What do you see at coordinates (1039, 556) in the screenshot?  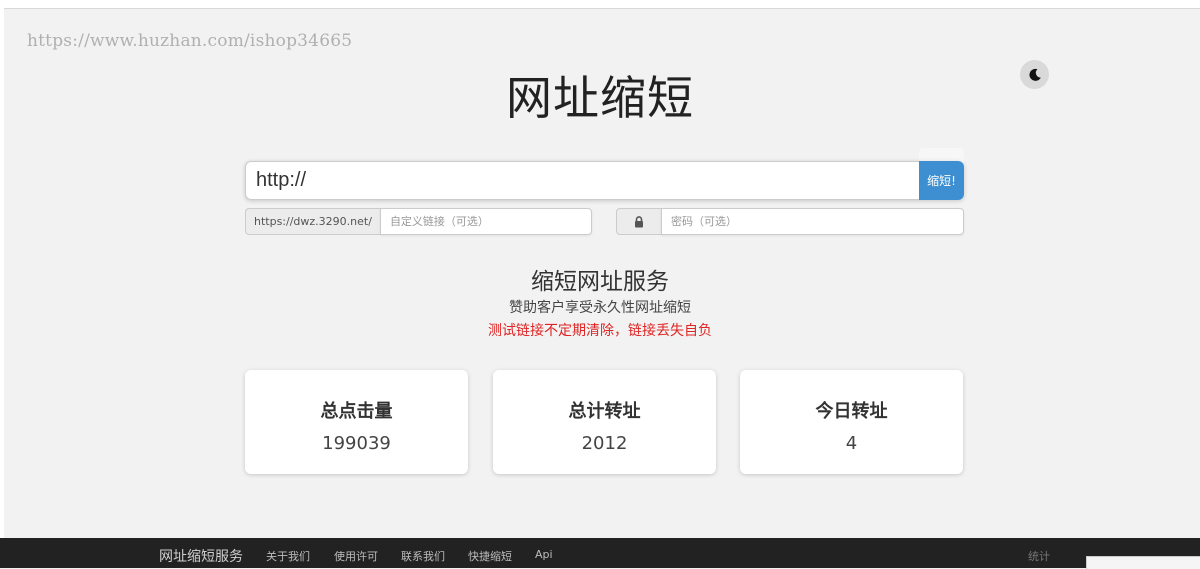 I see `footer-stats-link: 统计` at bounding box center [1039, 556].